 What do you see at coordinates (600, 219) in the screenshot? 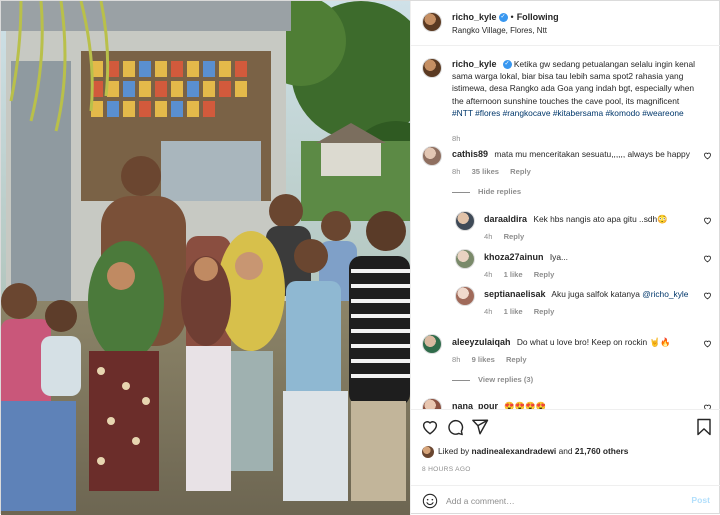
I see `reply-text: Kek hbs nangis ato apa gitu ..sdh😳` at bounding box center [600, 219].